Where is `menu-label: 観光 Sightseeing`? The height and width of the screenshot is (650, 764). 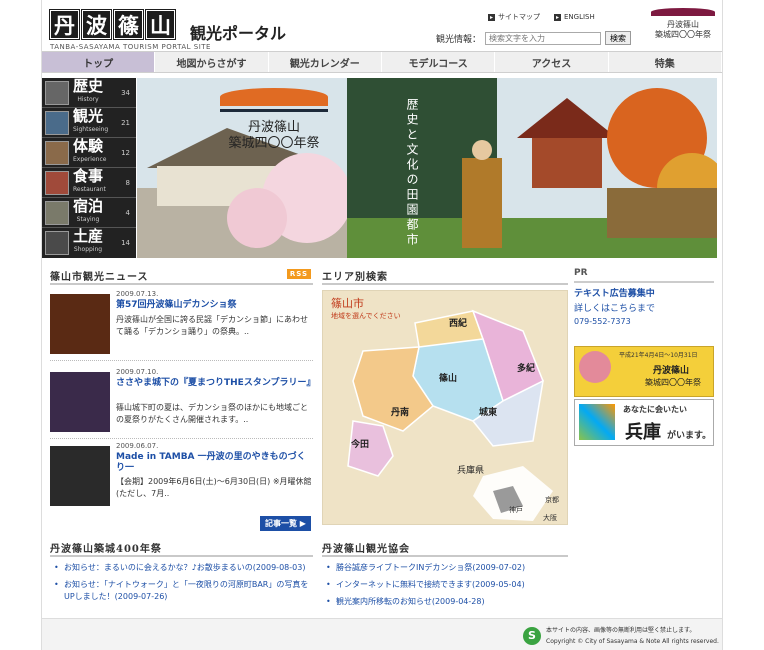
menu-label: 観光 Sightseeing is located at coordinates (91, 122).